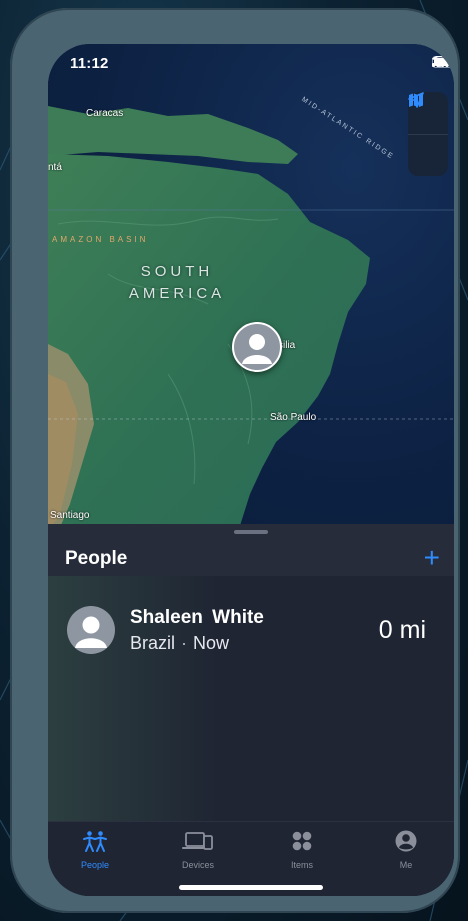 The width and height of the screenshot is (468, 921). I want to click on person-row: Shaleen White Brazil · Now 0 mi, so click(251, 624).